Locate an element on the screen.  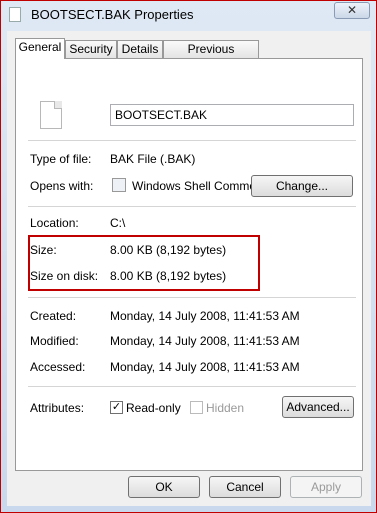
file-icon is located at coordinates (15, 14).